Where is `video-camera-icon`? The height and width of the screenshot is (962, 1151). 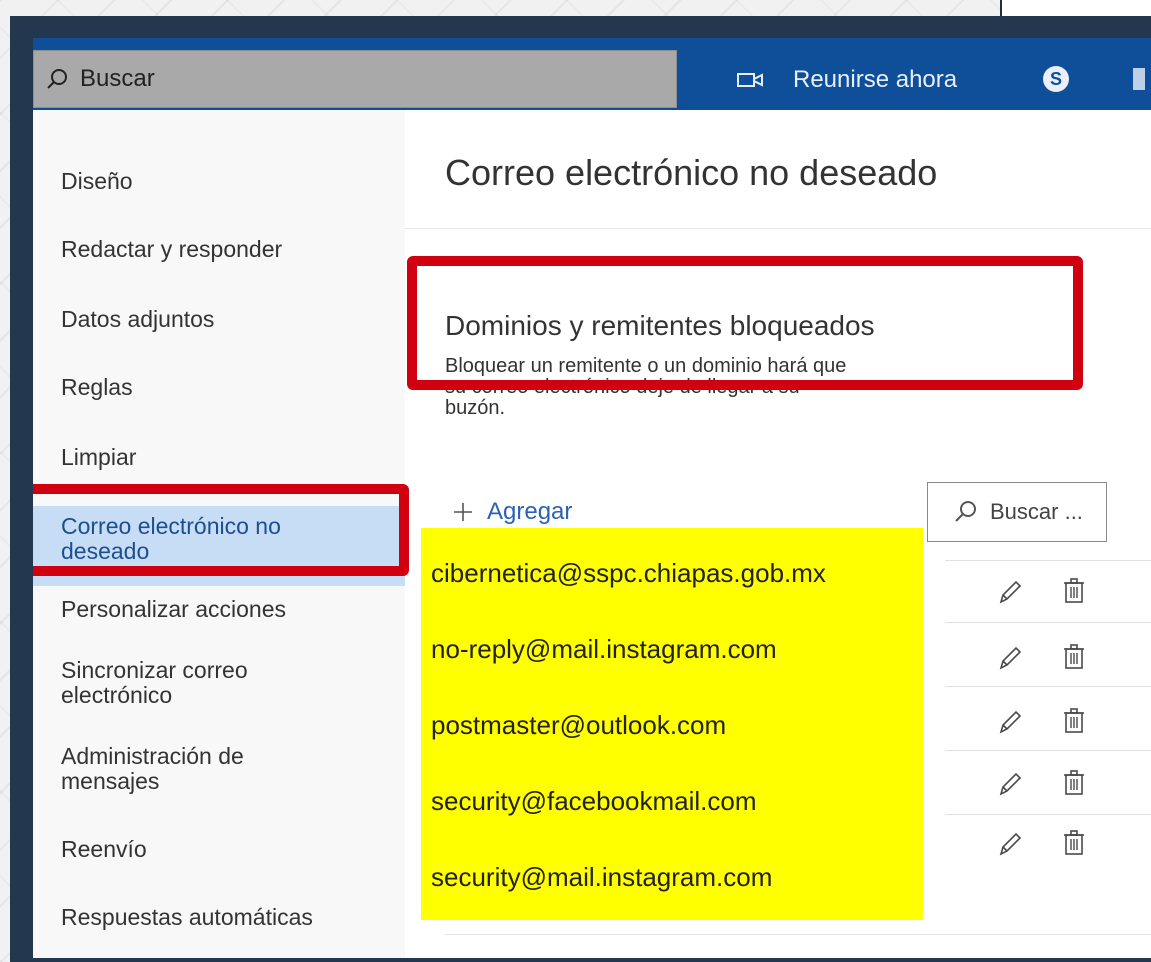 video-camera-icon is located at coordinates (750, 80).